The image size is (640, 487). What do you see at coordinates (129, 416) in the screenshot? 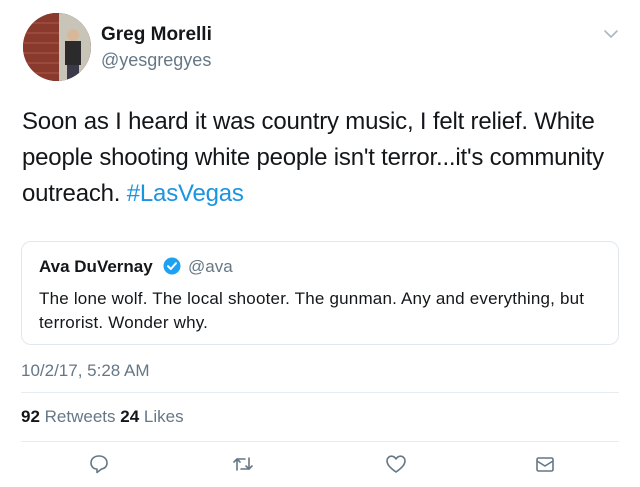
I see `likes-count: 24` at bounding box center [129, 416].